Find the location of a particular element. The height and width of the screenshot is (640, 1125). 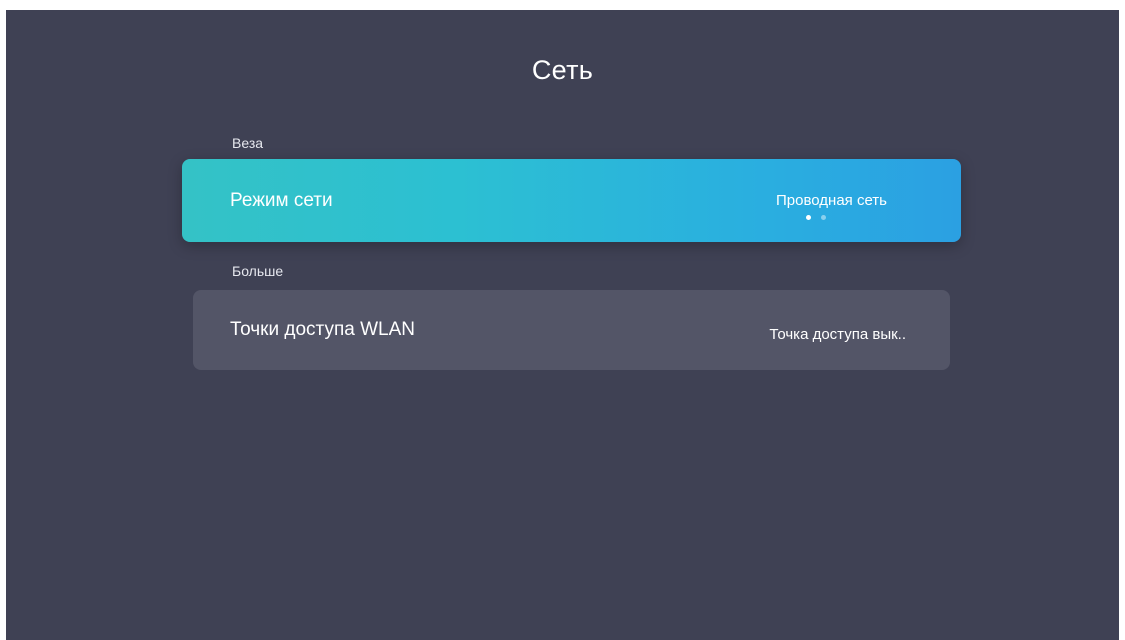

page-indicator is located at coordinates (816, 217).